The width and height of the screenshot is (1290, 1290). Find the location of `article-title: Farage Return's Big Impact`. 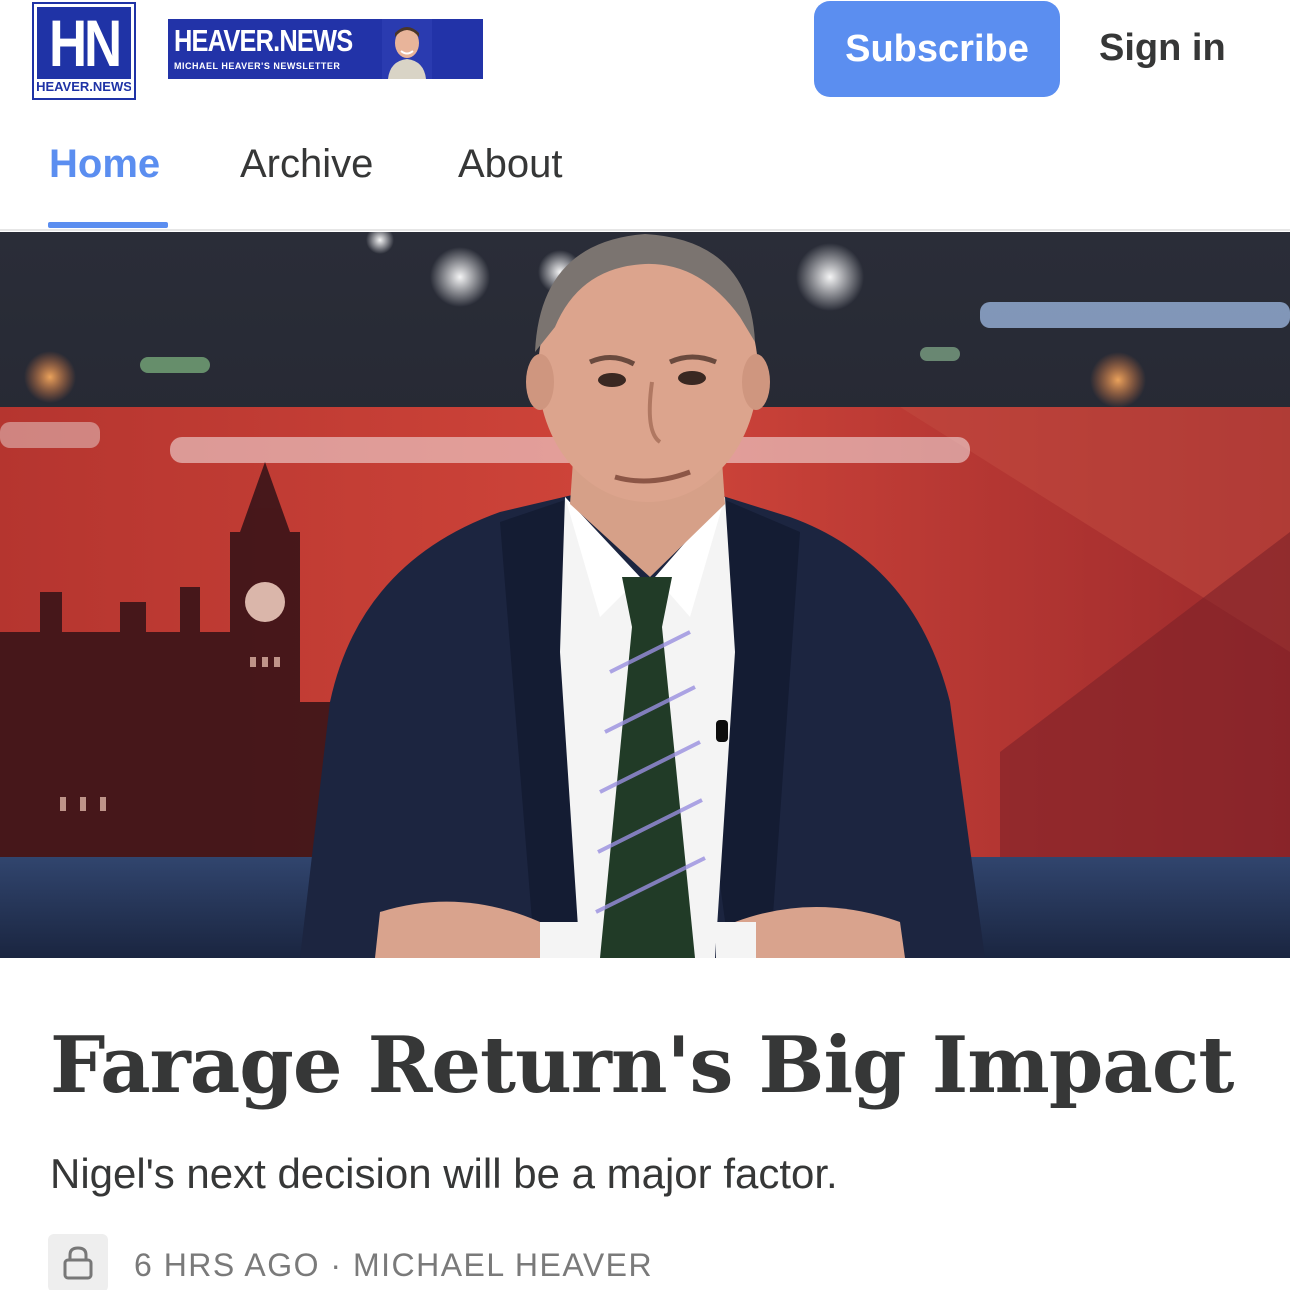

article-title: Farage Return's Big Impact is located at coordinates (660, 1066).